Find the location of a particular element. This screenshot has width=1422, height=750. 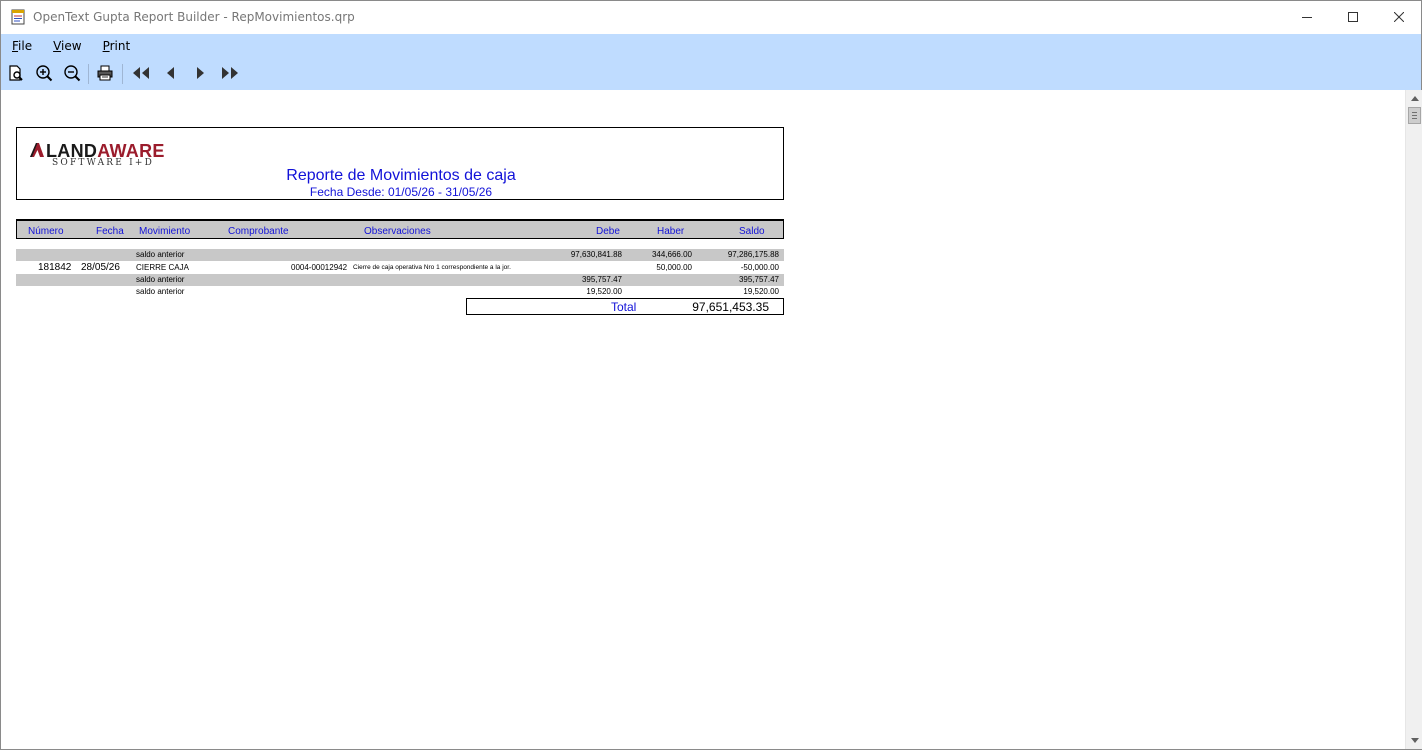

last-page-button is located at coordinates (230, 73).